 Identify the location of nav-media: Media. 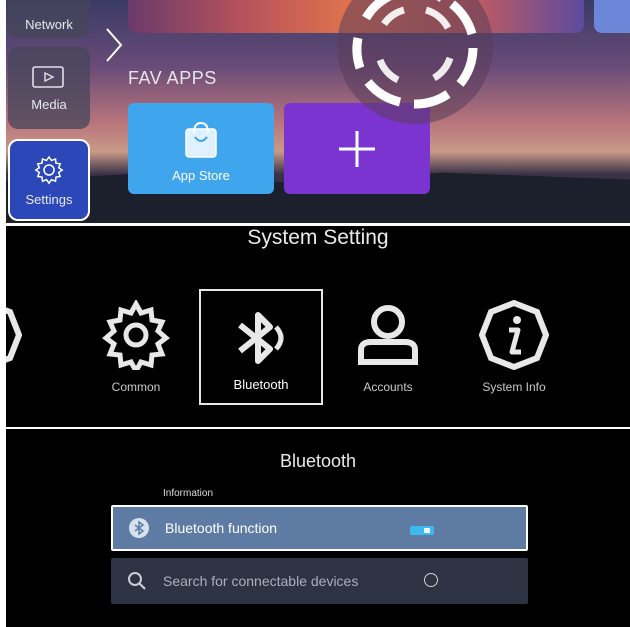
(49, 88).